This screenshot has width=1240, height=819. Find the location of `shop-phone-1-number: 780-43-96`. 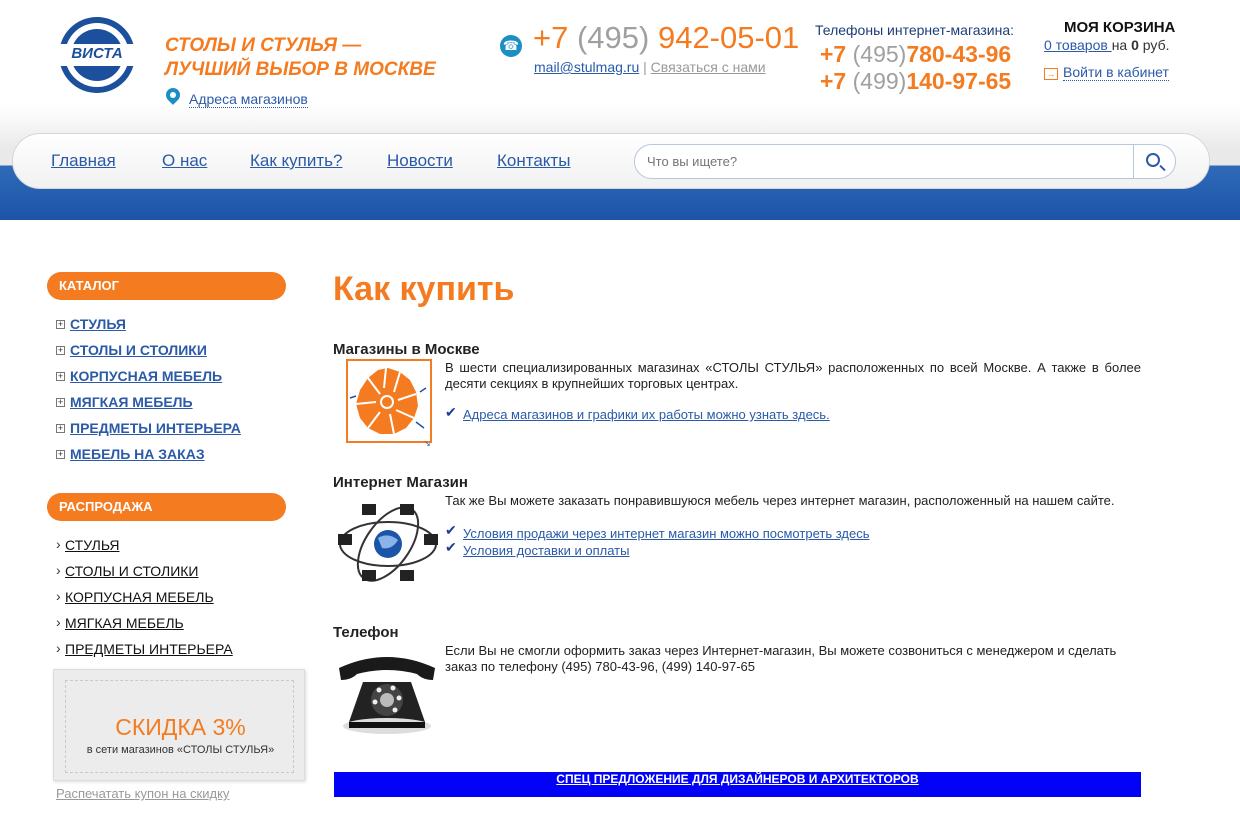

shop-phone-1-number: 780-43-96 is located at coordinates (959, 54).